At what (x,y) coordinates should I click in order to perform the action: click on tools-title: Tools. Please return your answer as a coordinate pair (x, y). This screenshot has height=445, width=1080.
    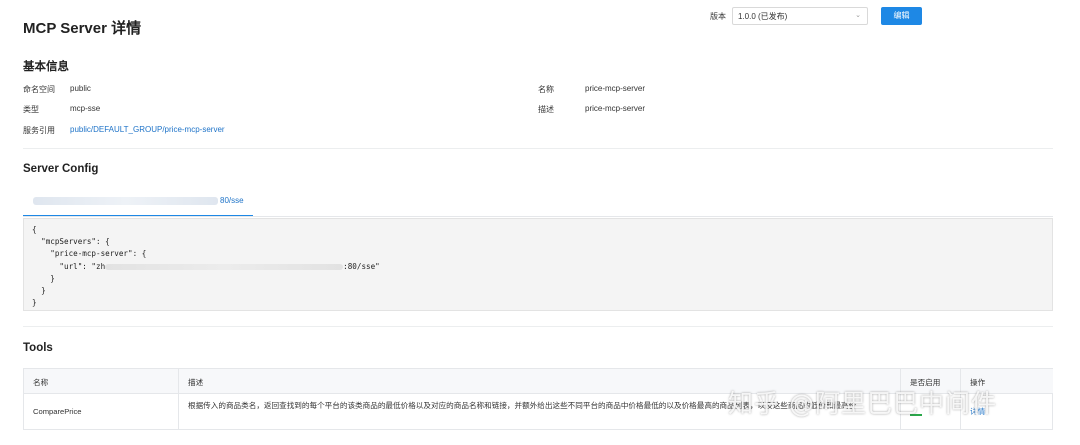
    Looking at the image, I should click on (38, 348).